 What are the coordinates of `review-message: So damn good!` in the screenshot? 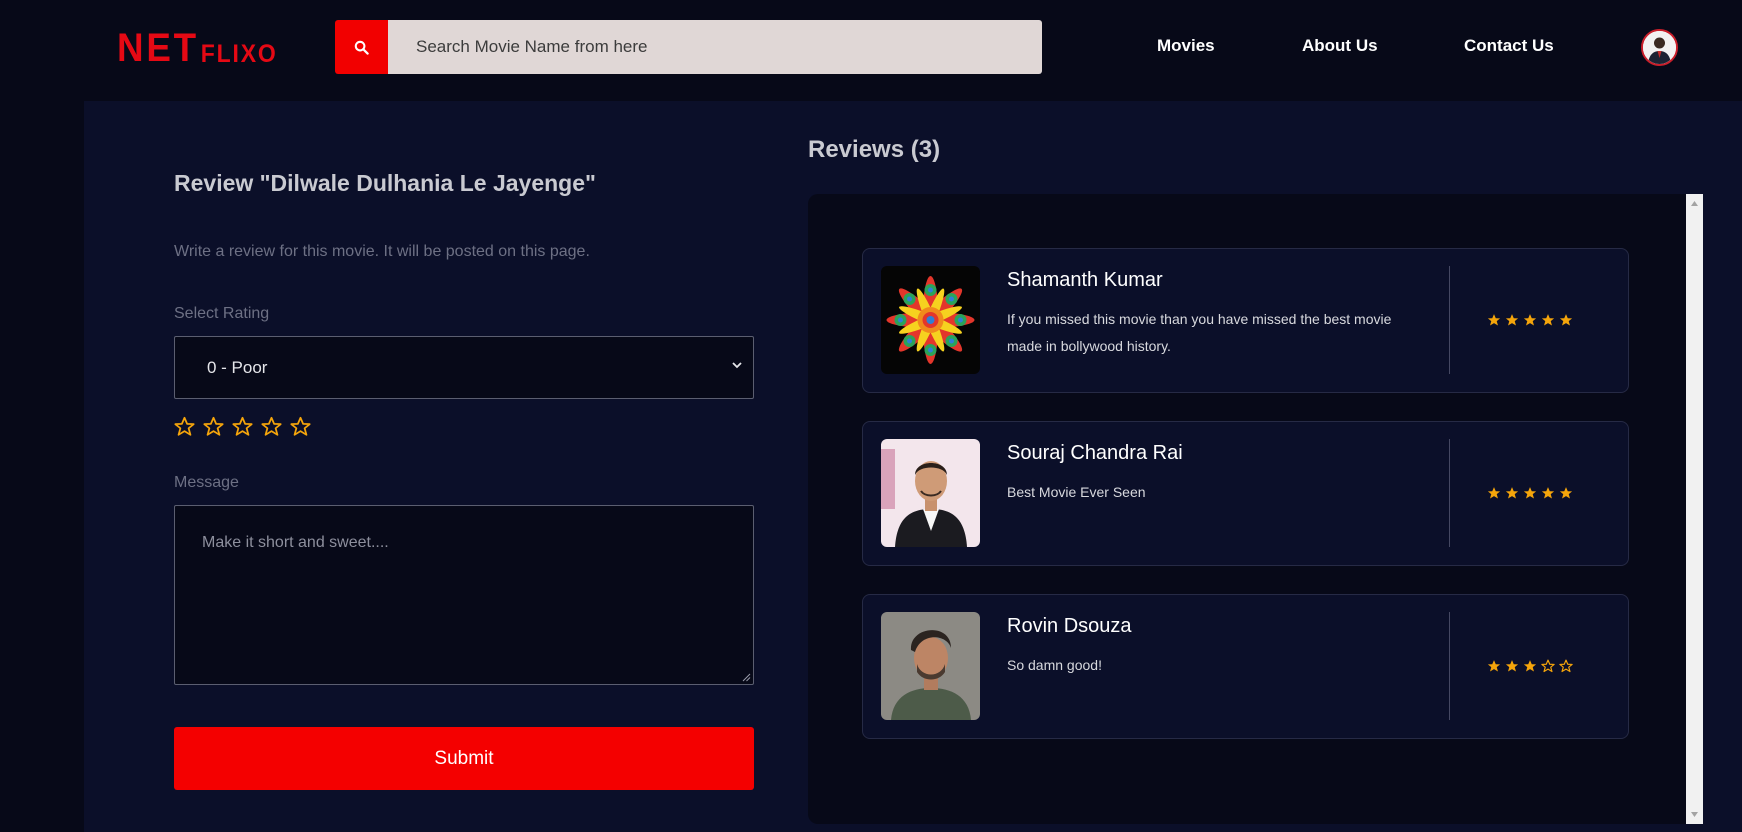 It's located at (1054, 665).